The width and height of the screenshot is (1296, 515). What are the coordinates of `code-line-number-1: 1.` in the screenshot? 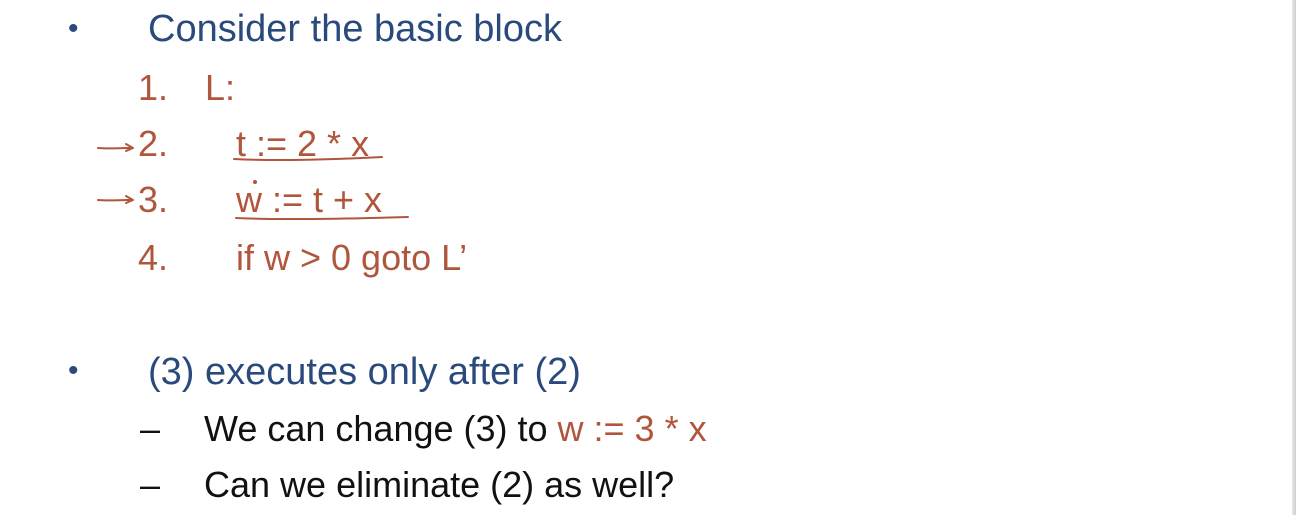 It's located at (153, 87).